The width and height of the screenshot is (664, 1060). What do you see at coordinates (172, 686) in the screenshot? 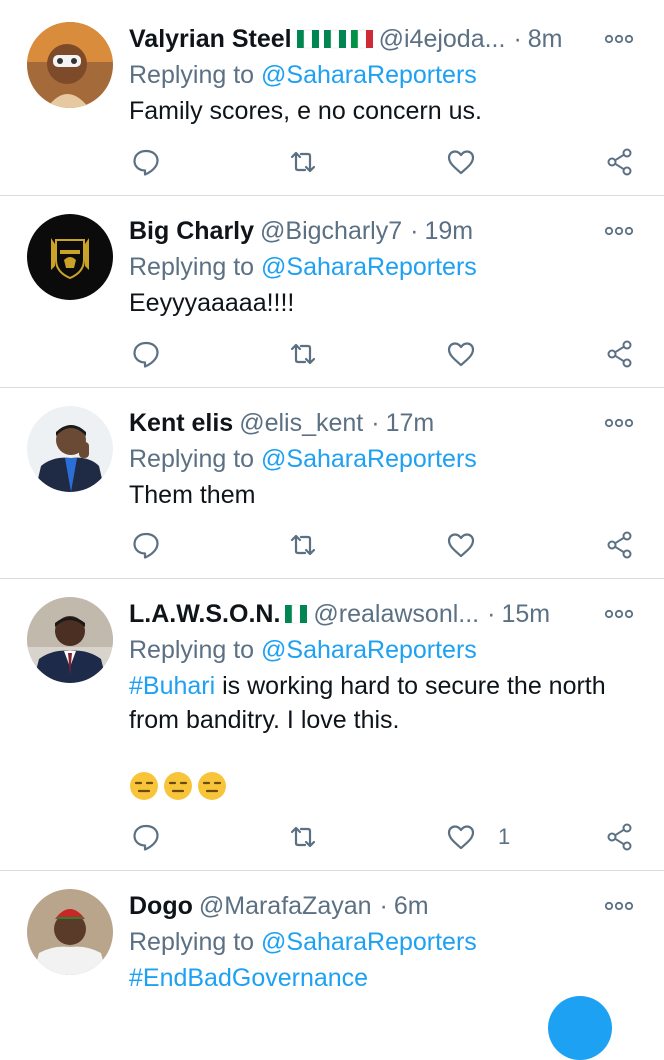
I see `hashtag-link: #Buhari` at bounding box center [172, 686].